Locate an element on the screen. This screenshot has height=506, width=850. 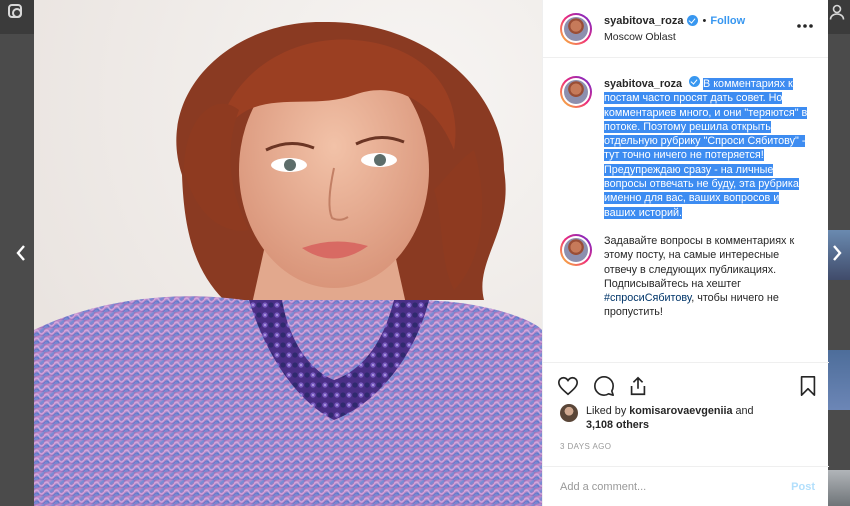
chevron-right-icon is located at coordinates (837, 253).